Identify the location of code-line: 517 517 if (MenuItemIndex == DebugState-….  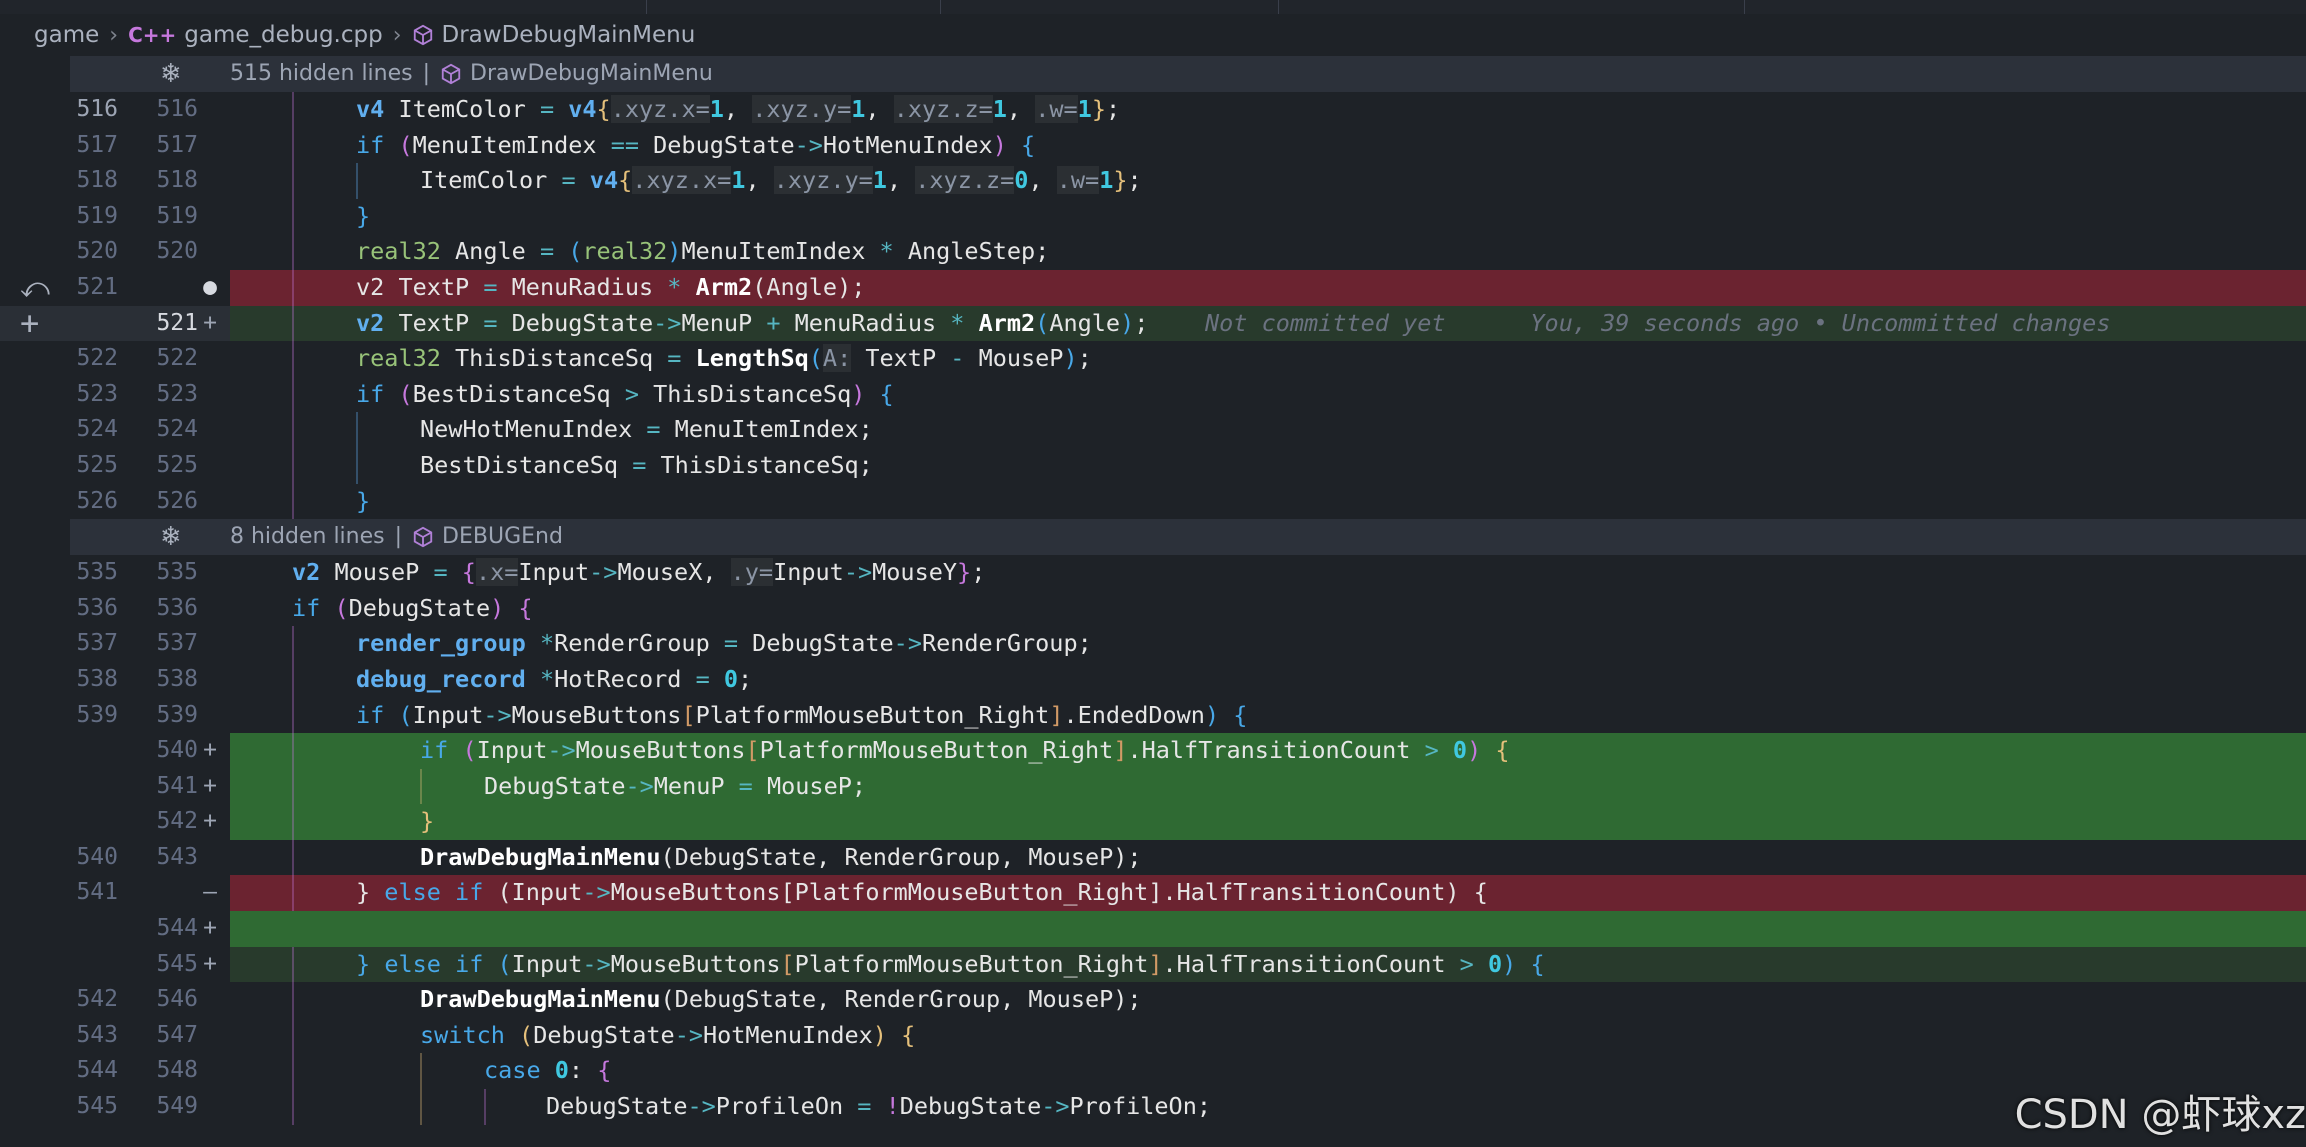
(1153, 145).